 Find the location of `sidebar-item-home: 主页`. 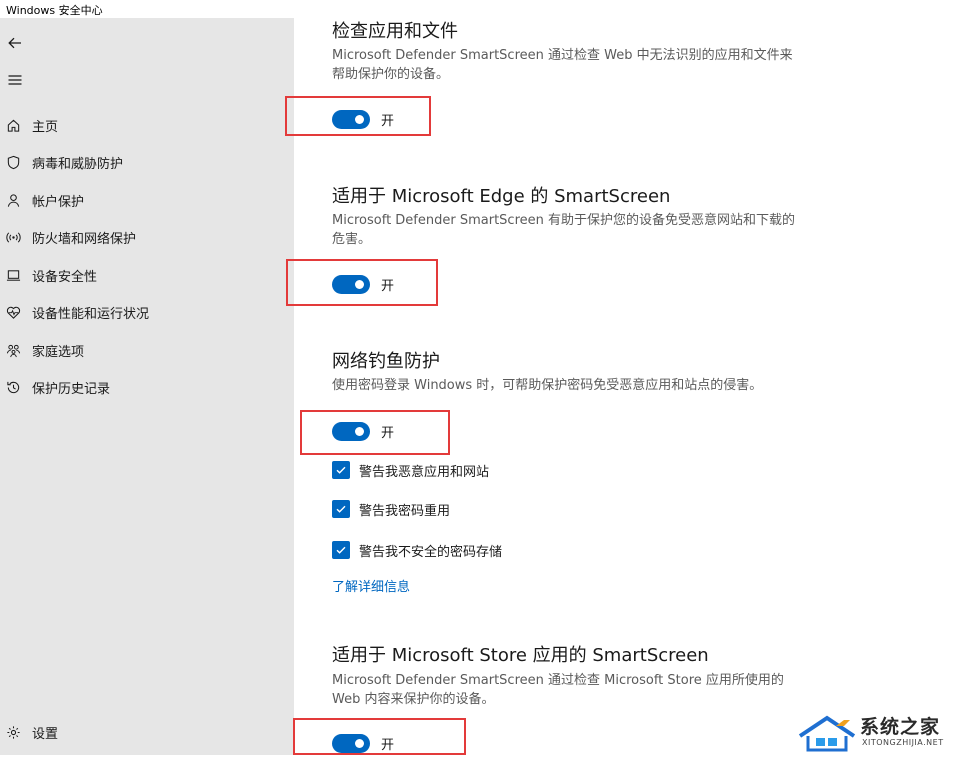

sidebar-item-home: 主页 is located at coordinates (147, 125).